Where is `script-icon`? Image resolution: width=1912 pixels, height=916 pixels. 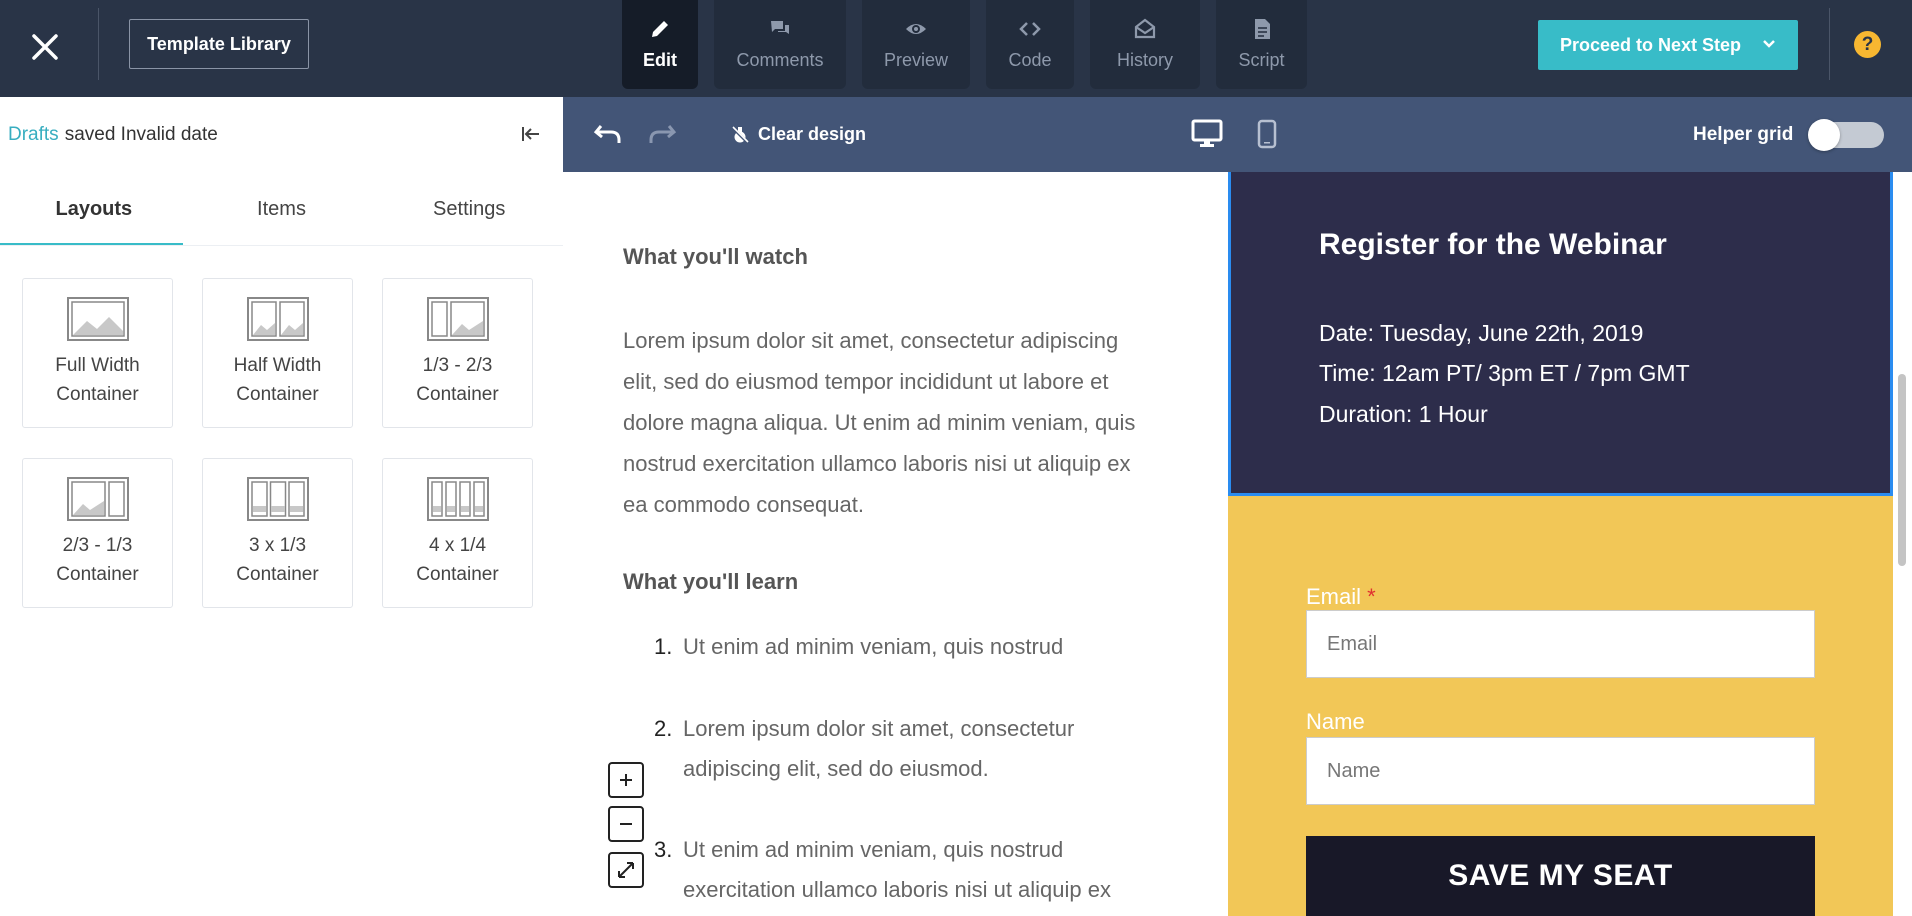 script-icon is located at coordinates (1262, 29).